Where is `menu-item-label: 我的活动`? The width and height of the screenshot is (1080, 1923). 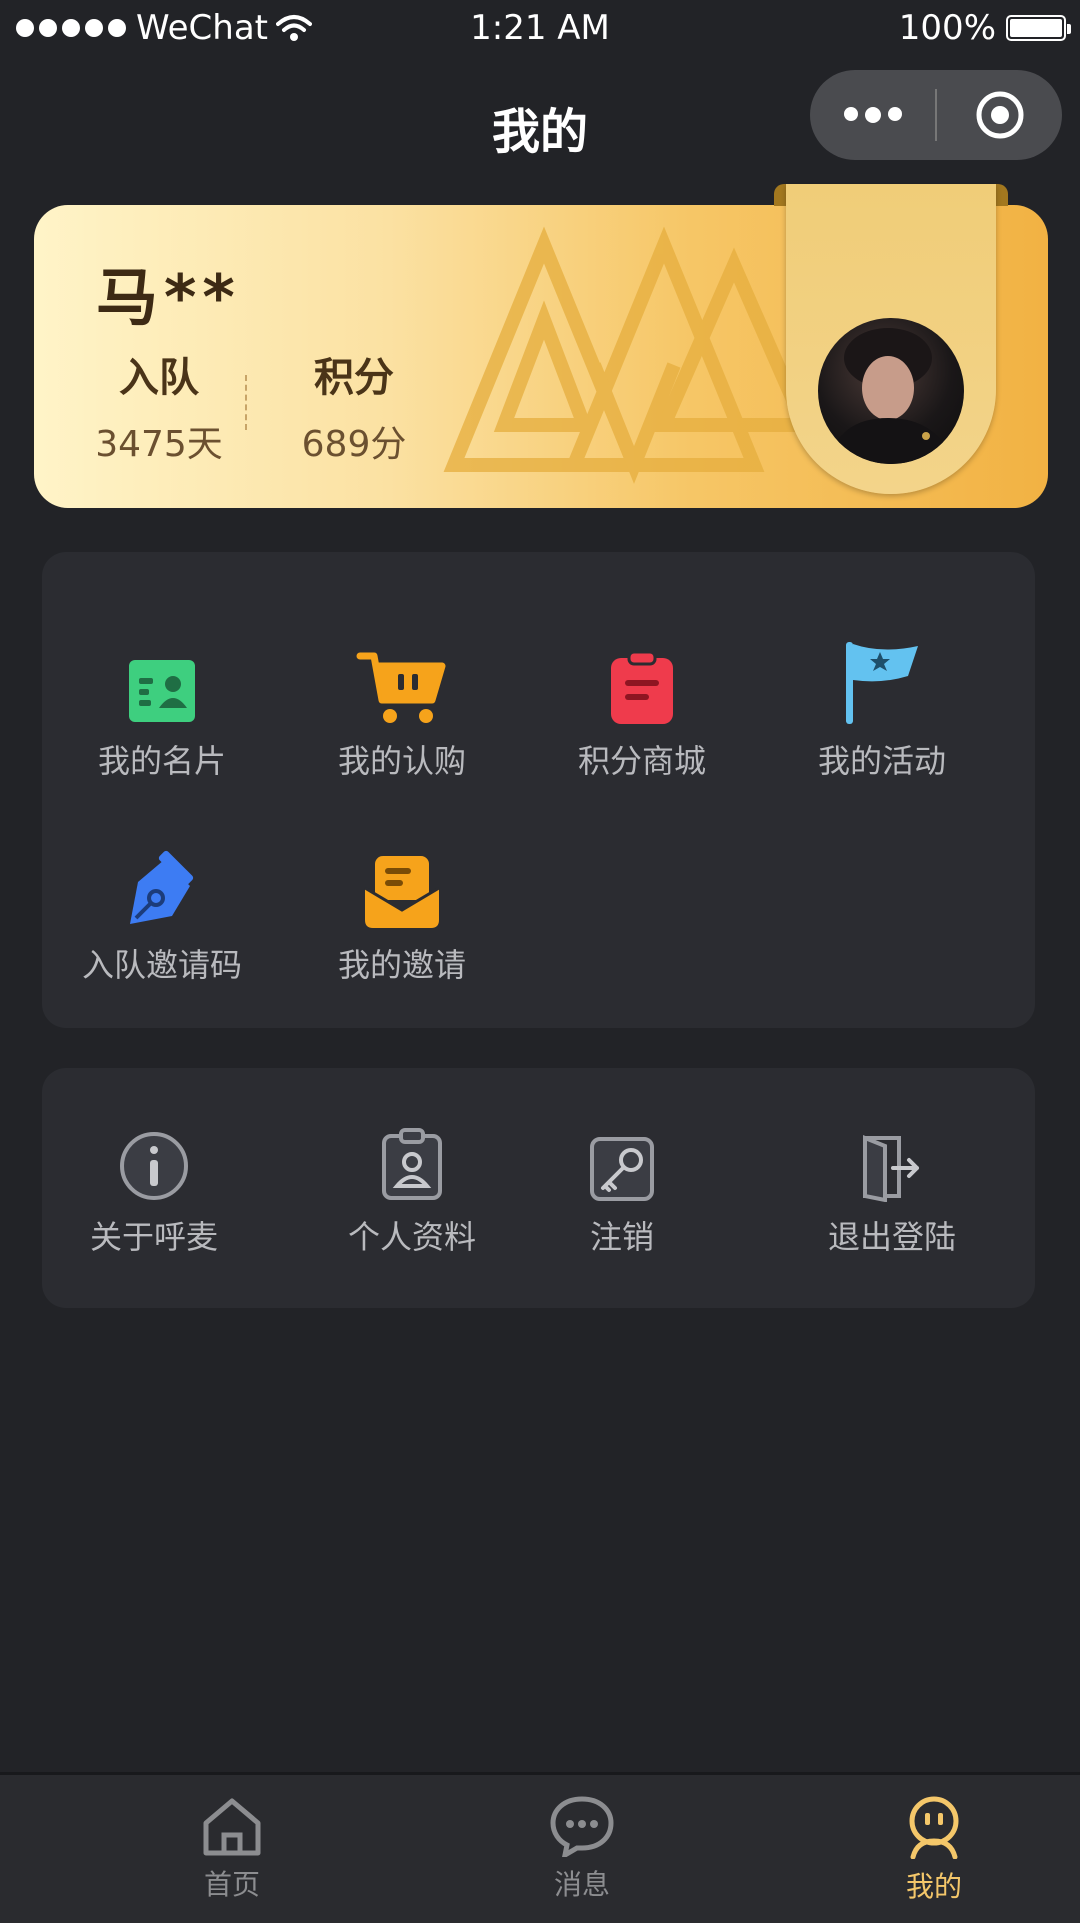
menu-item-label: 我的活动 is located at coordinates (881, 761).